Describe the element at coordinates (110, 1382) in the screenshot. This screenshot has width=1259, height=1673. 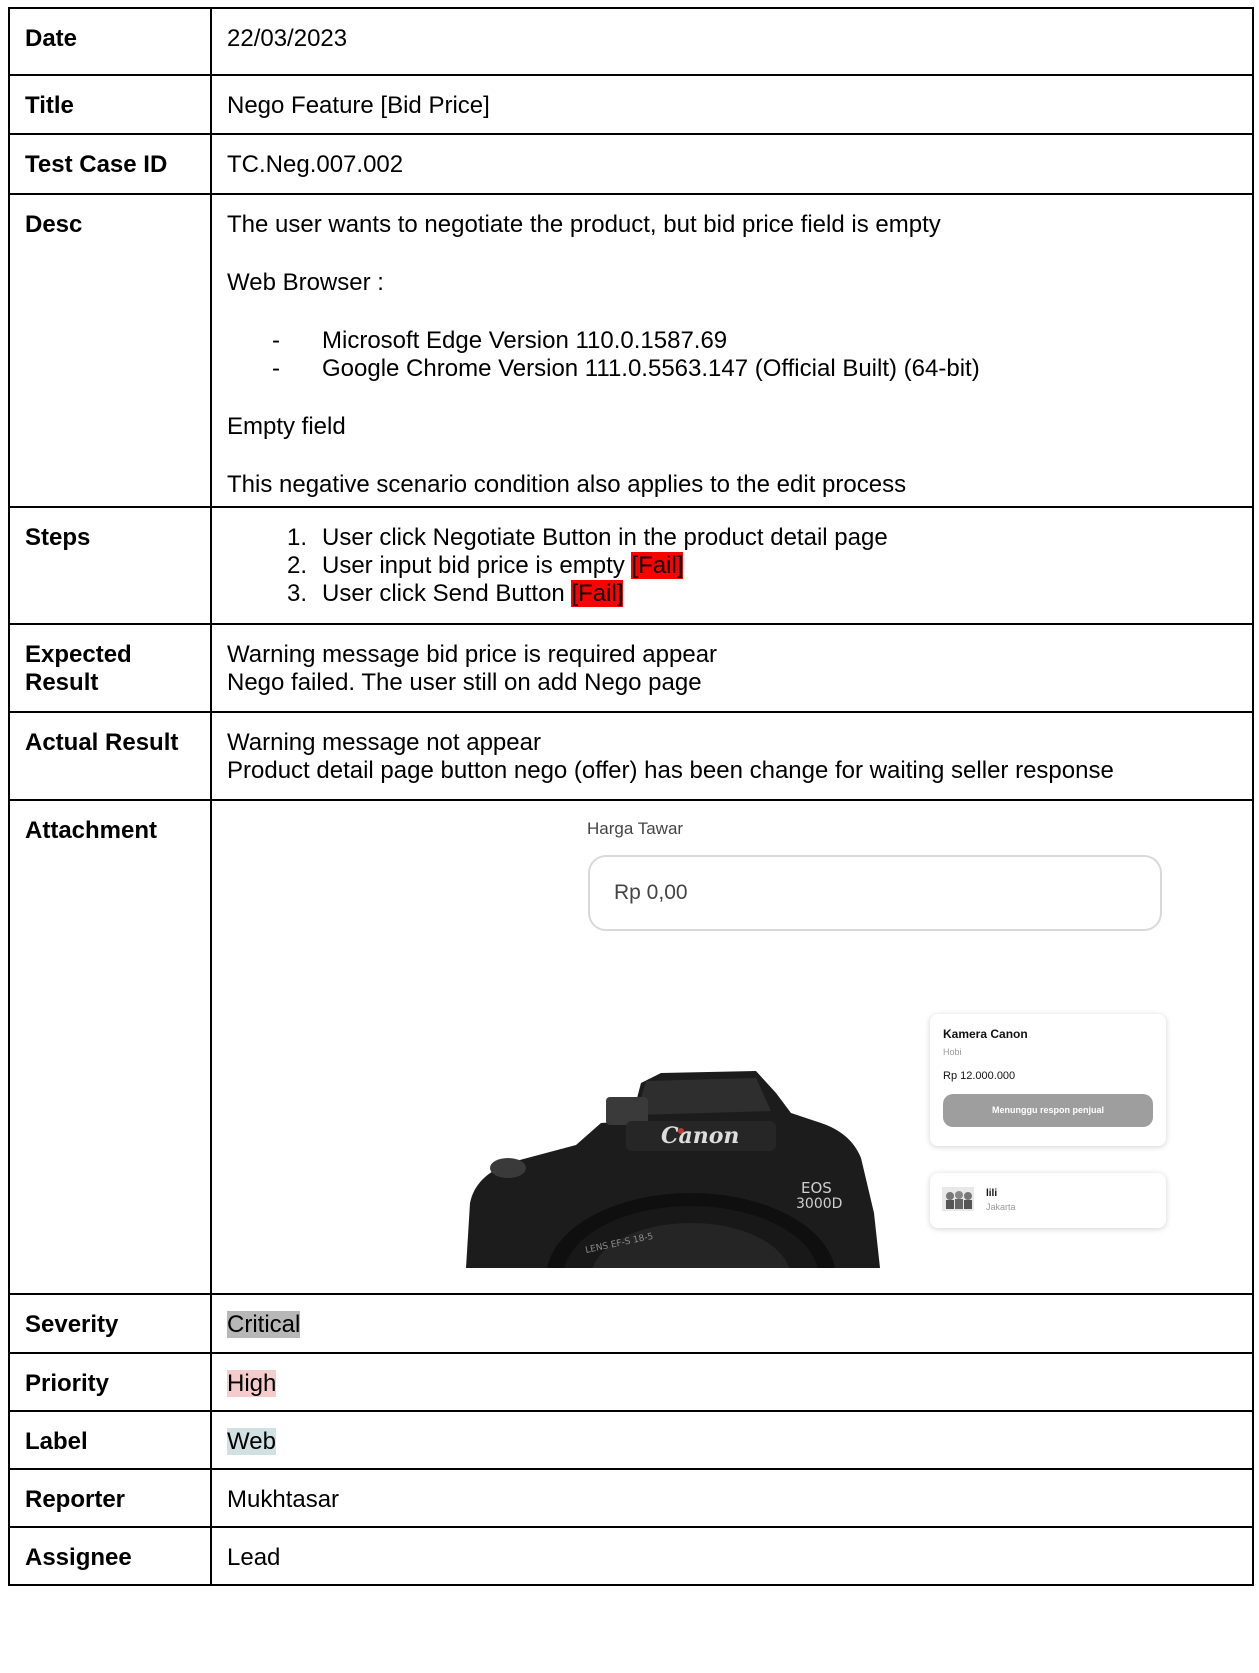
I see `priority-label: Priority` at that location.